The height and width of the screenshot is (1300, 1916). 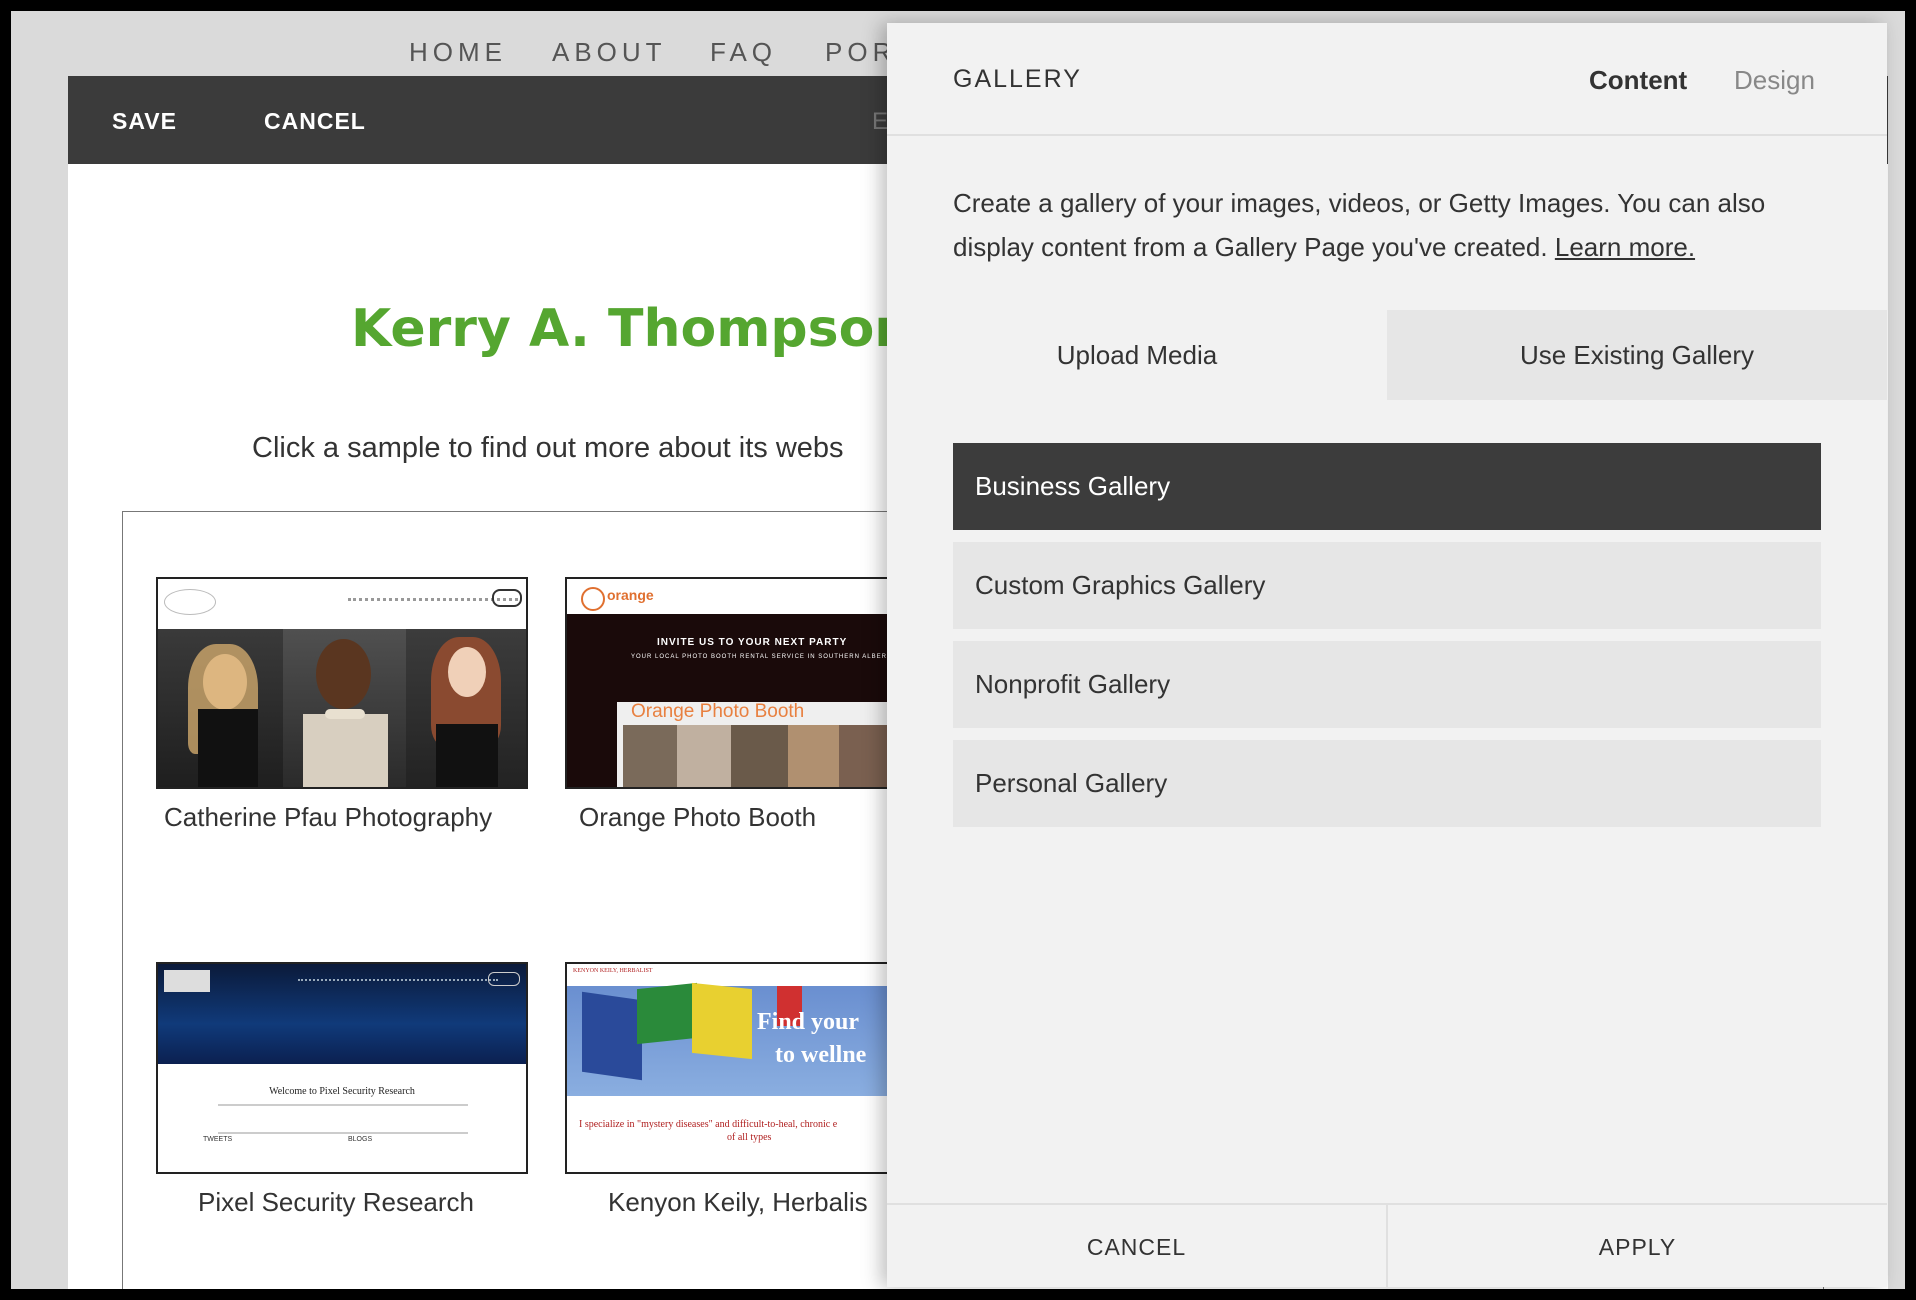 I want to click on gallery-option-nonprofit: Nonprofit Gallery, so click(x=1387, y=684).